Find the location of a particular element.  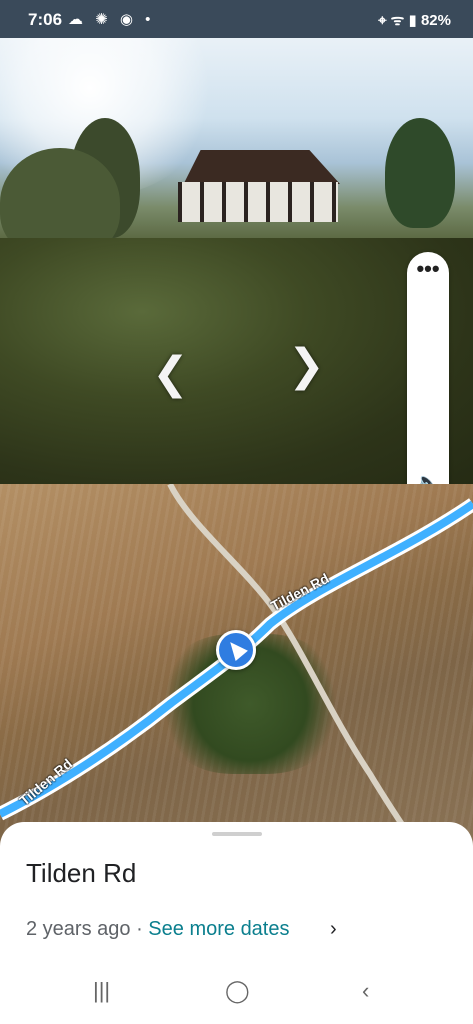

system-nav-bar: ||| ◯ ‹ is located at coordinates (236, 996).